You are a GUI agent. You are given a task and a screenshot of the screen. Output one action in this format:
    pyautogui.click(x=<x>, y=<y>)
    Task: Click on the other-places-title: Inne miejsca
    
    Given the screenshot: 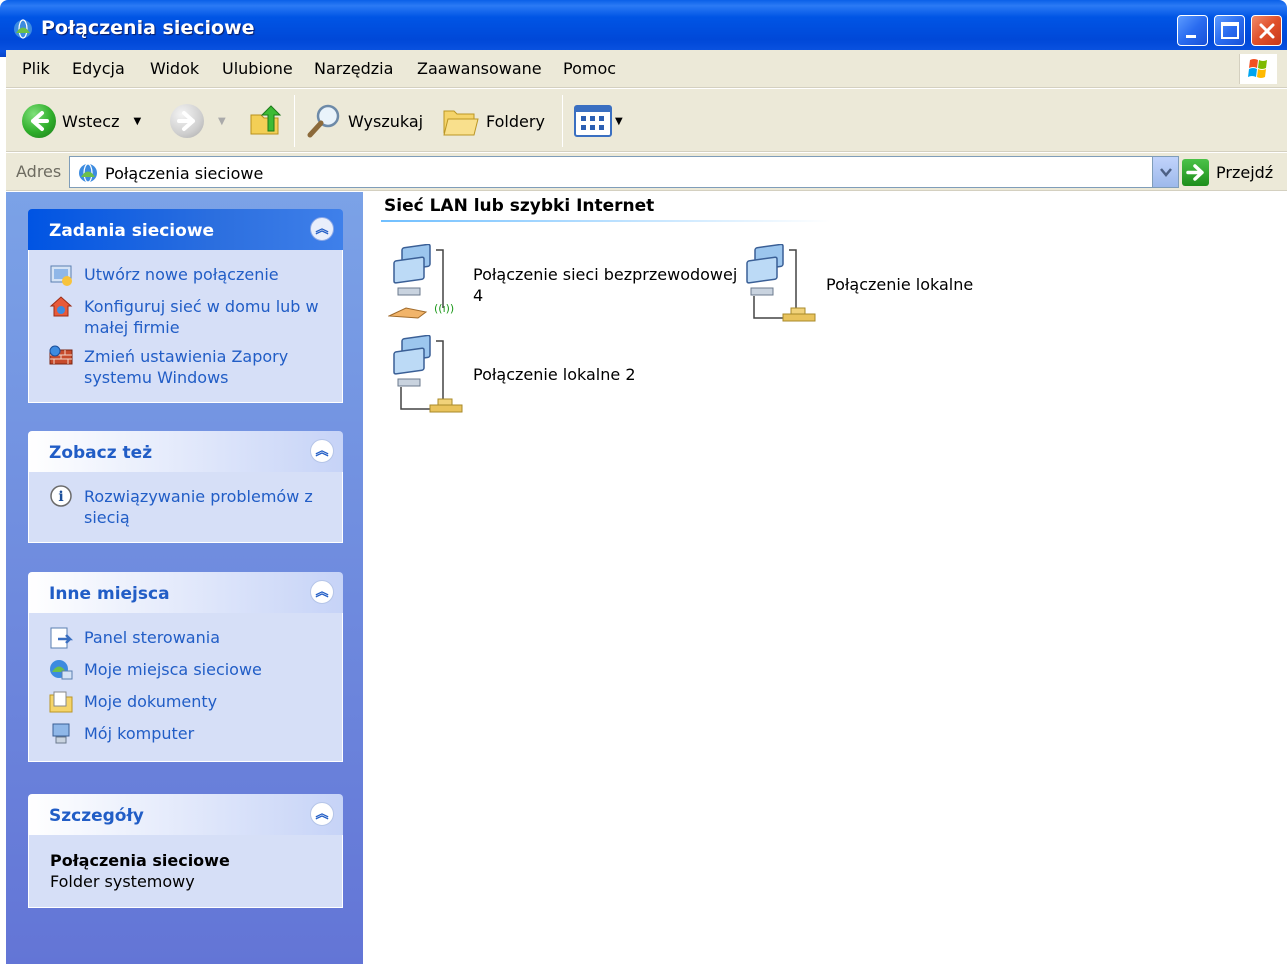 What is the action you would take?
    pyautogui.click(x=109, y=594)
    